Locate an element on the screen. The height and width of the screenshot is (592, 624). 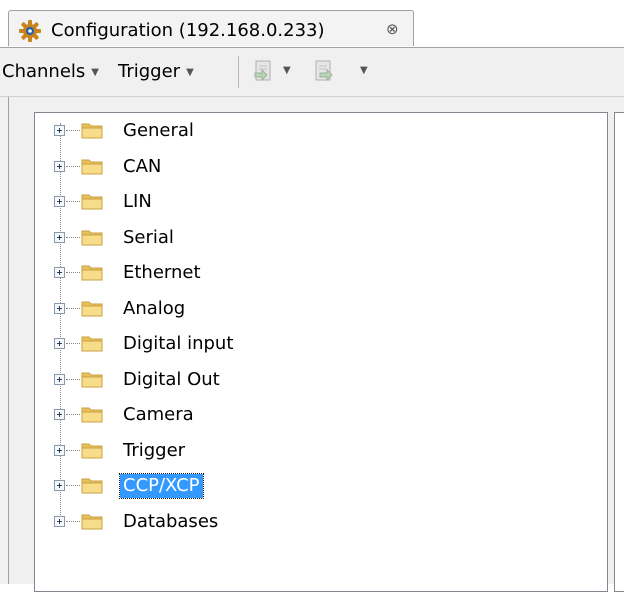
tree-item: Serial is located at coordinates (200, 238).